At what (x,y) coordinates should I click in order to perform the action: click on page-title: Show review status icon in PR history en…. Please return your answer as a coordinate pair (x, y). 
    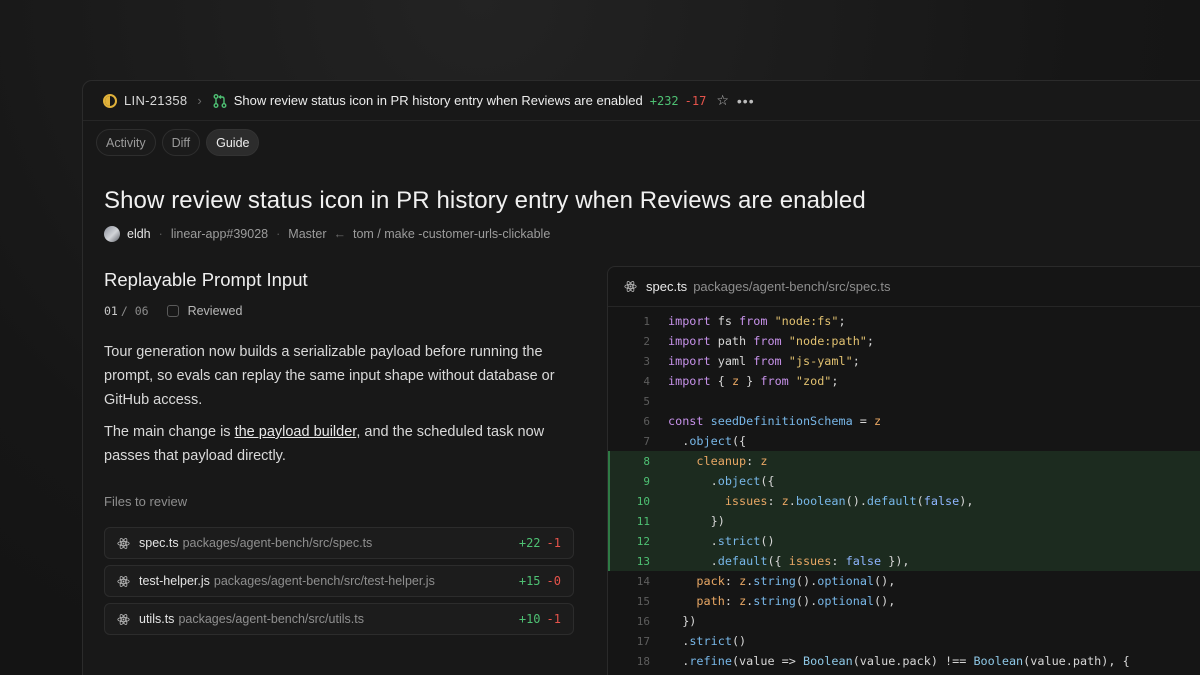
    Looking at the image, I should click on (485, 200).